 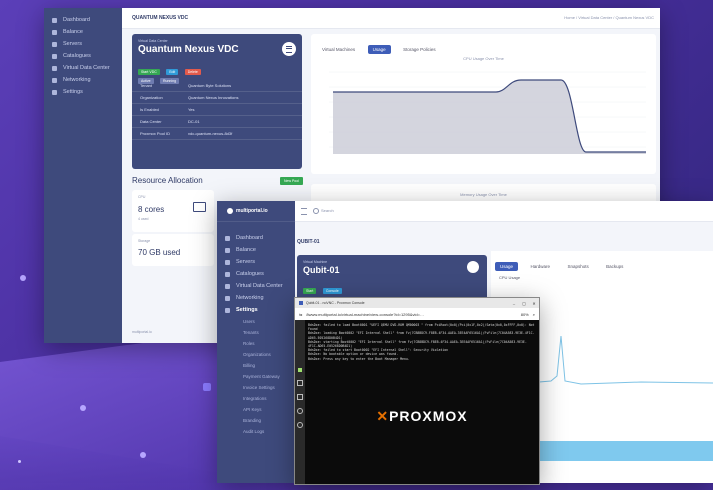 I want to click on clipboard-icon, so click(x=300, y=397).